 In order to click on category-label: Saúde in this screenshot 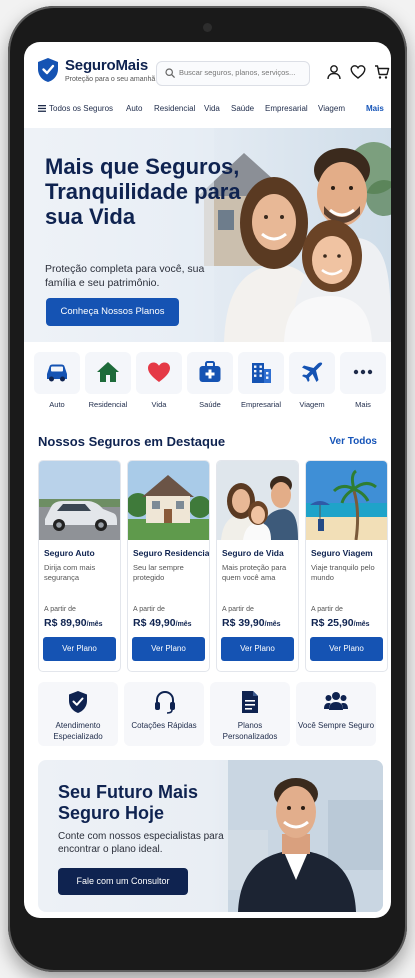, I will do `click(210, 404)`.